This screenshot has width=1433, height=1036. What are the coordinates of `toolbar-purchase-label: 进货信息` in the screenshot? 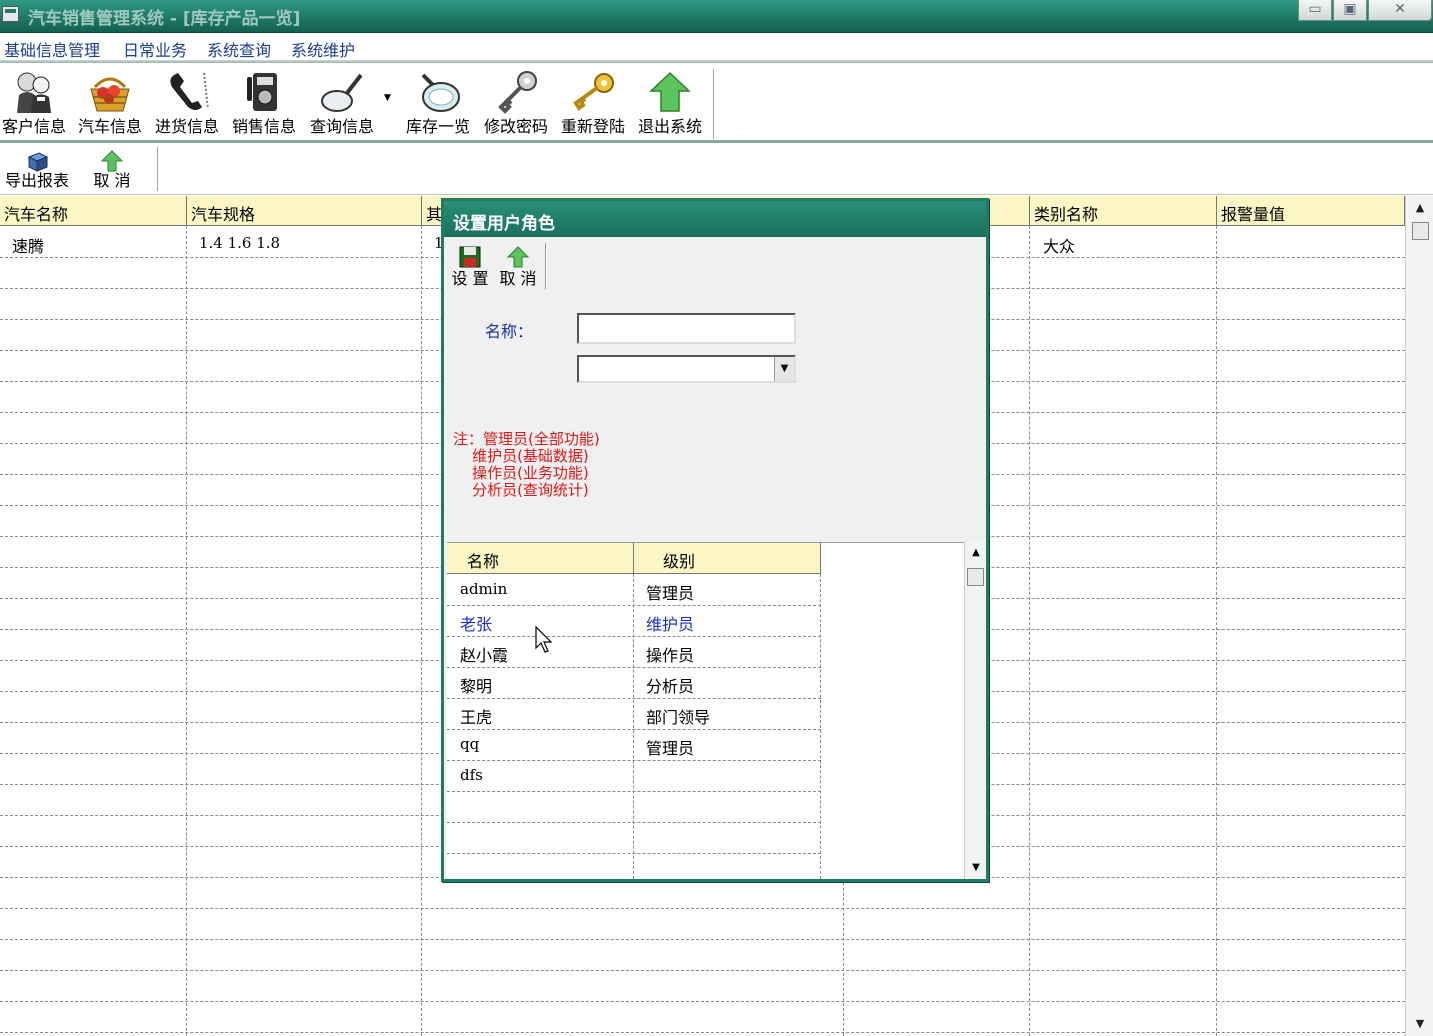 It's located at (186, 126).